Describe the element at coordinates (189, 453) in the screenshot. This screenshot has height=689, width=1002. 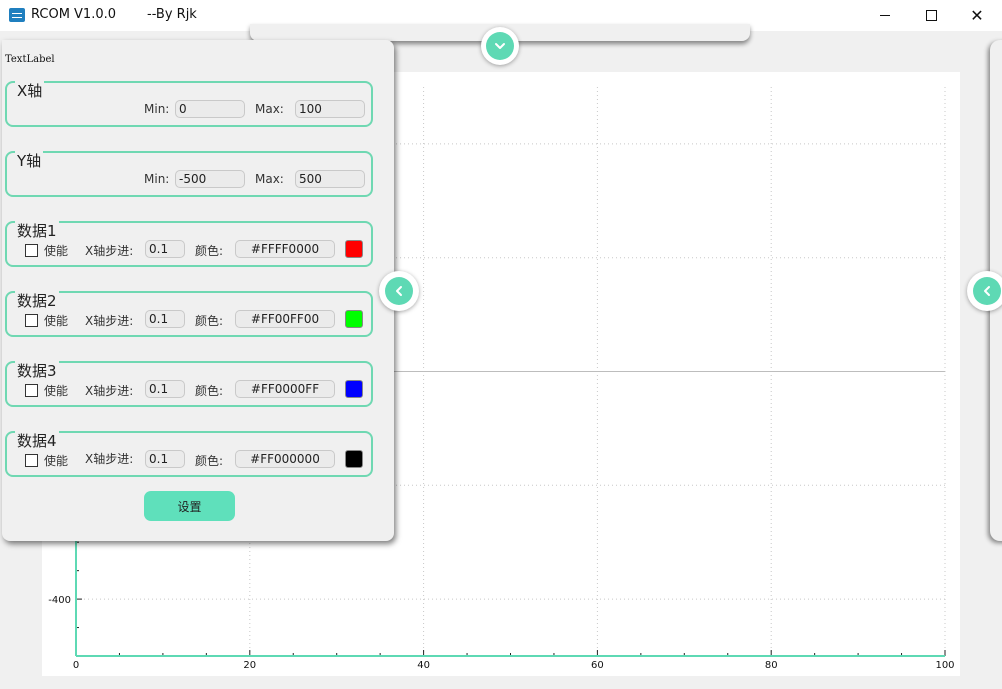
I see `channel-group-4: 数据4 使能 X轴步进: 0.1 颜色: #FF000000` at that location.